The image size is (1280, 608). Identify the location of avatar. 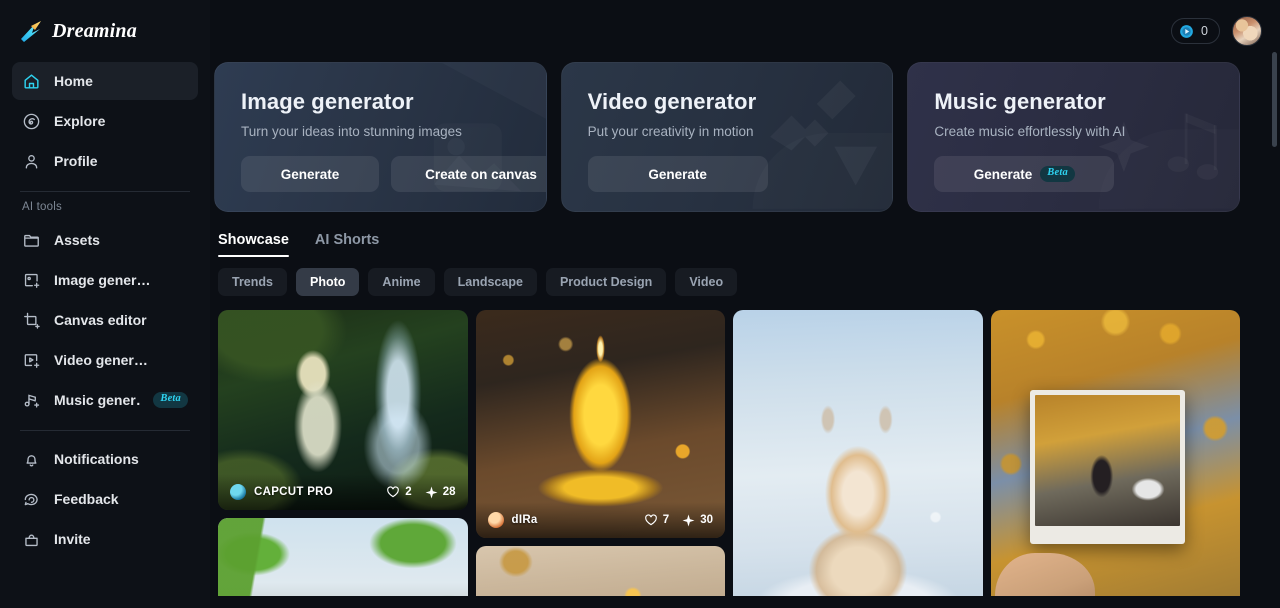
(1247, 31).